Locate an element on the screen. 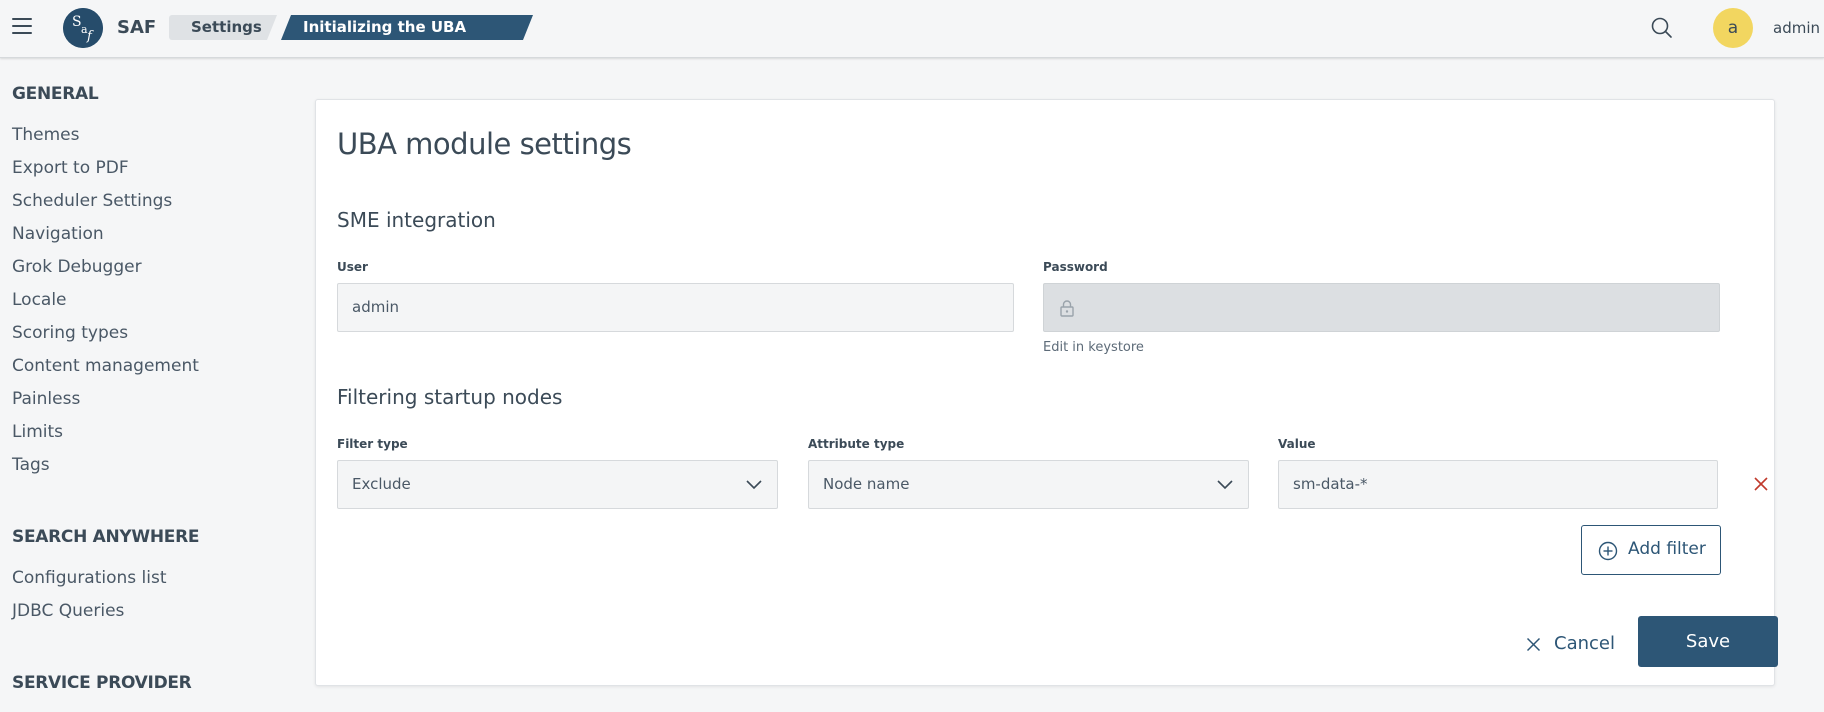  filter-type-value: Exclude is located at coordinates (381, 484).